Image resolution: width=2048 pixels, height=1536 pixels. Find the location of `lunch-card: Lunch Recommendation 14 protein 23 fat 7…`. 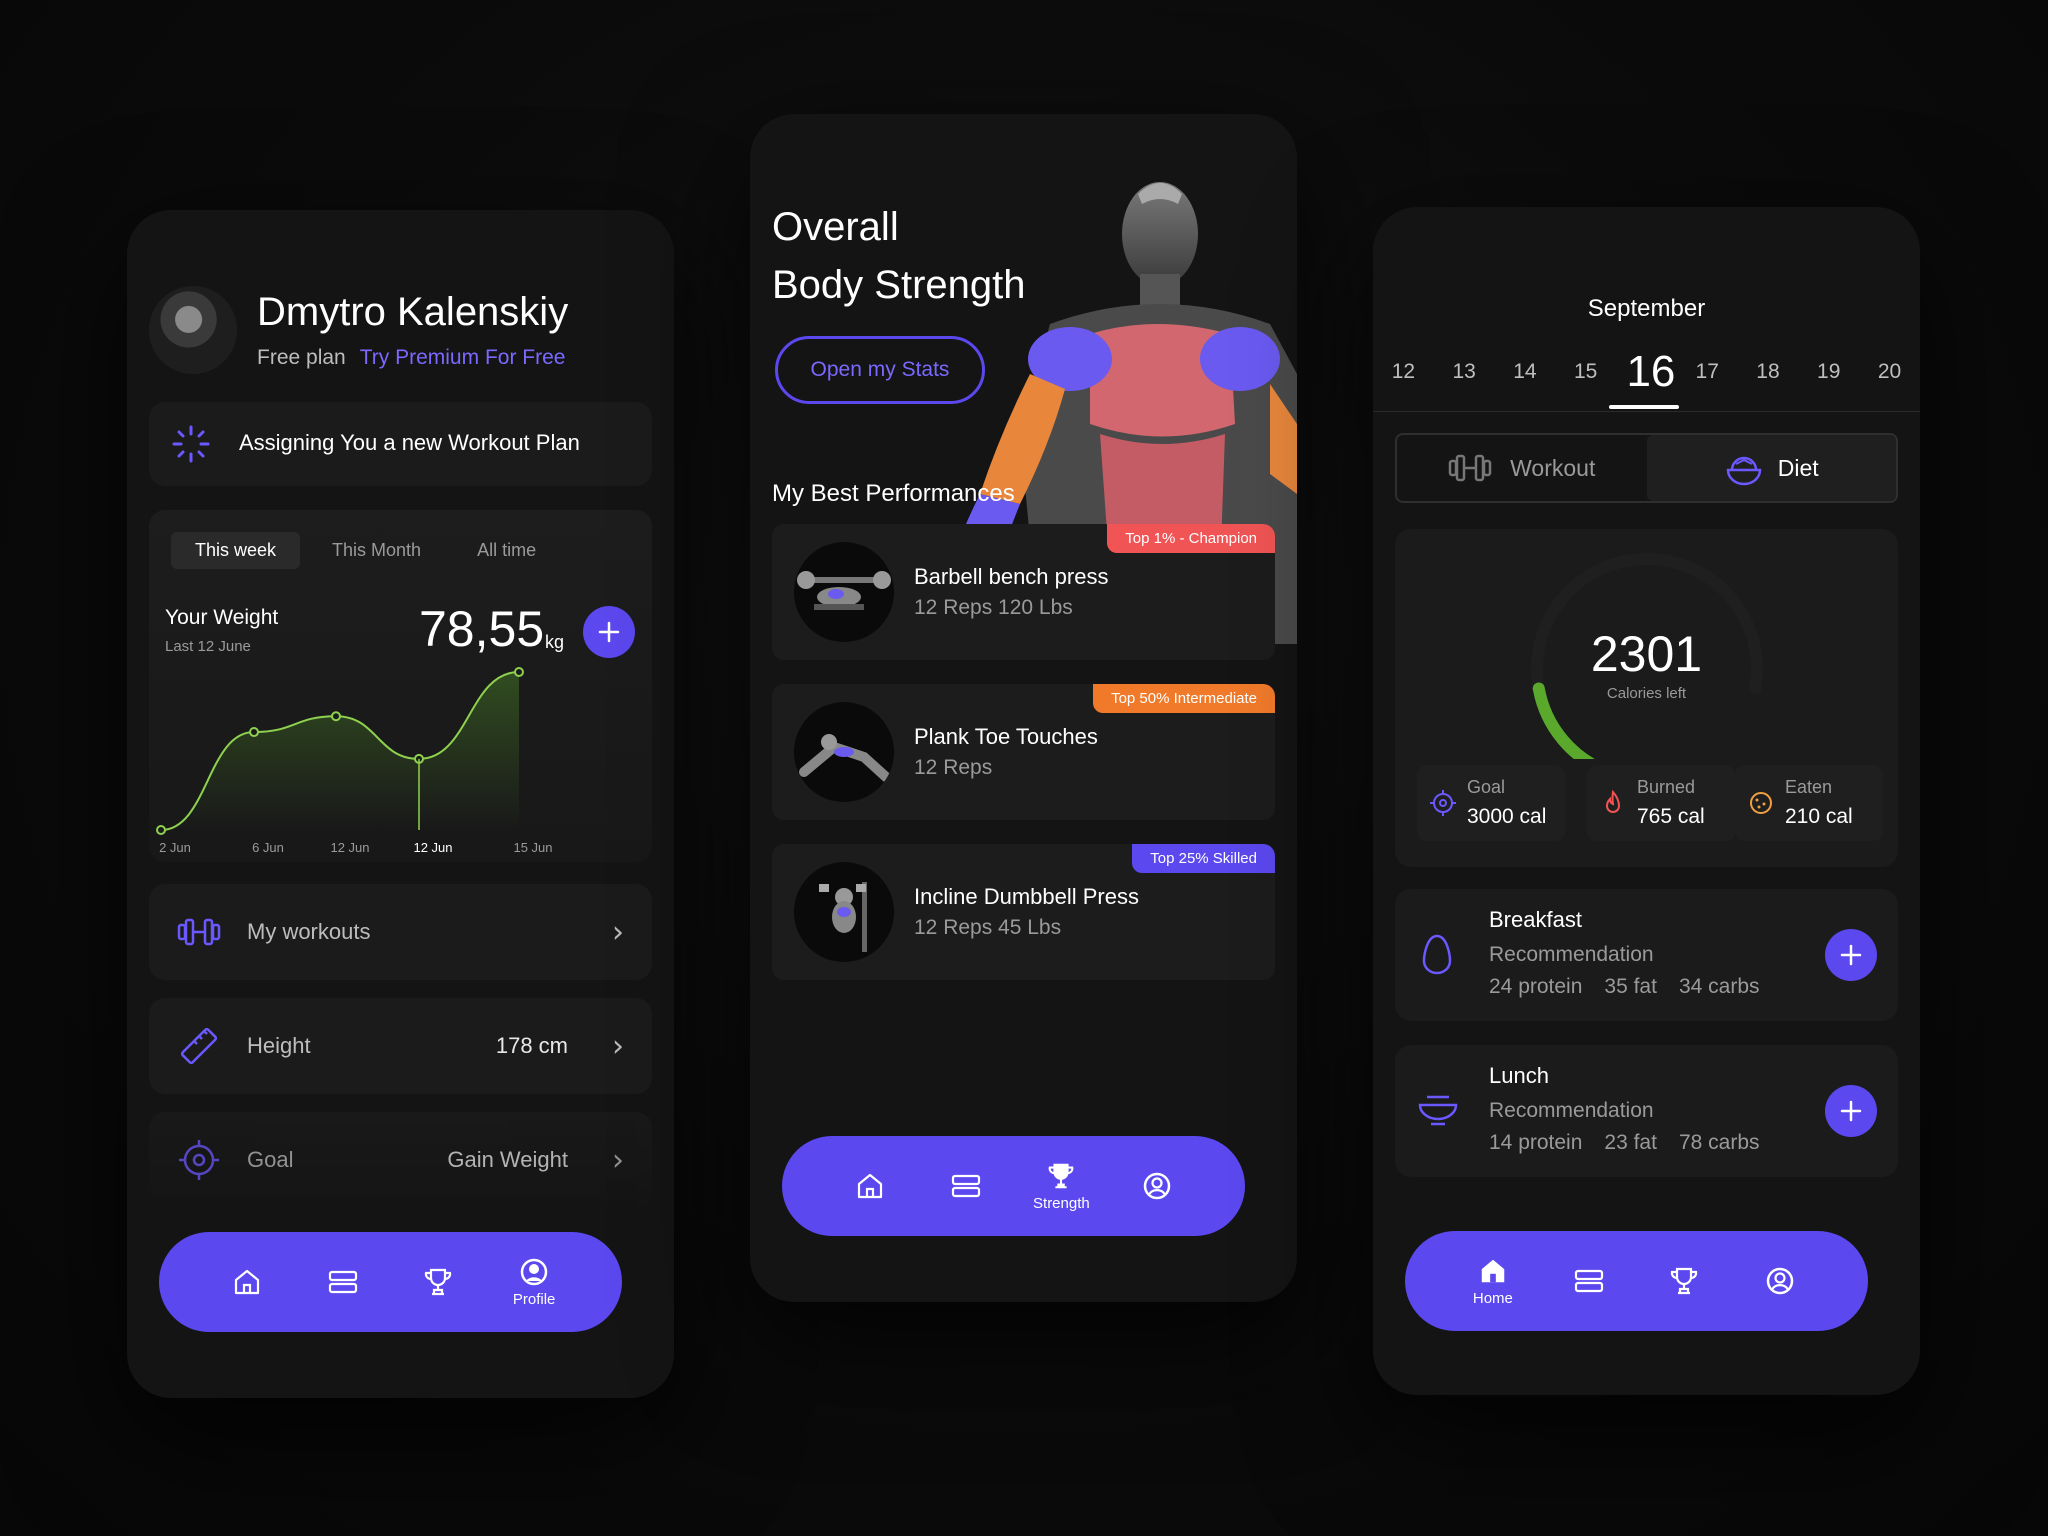

lunch-card: Lunch Recommendation 14 protein 23 fat 7… is located at coordinates (1646, 1111).